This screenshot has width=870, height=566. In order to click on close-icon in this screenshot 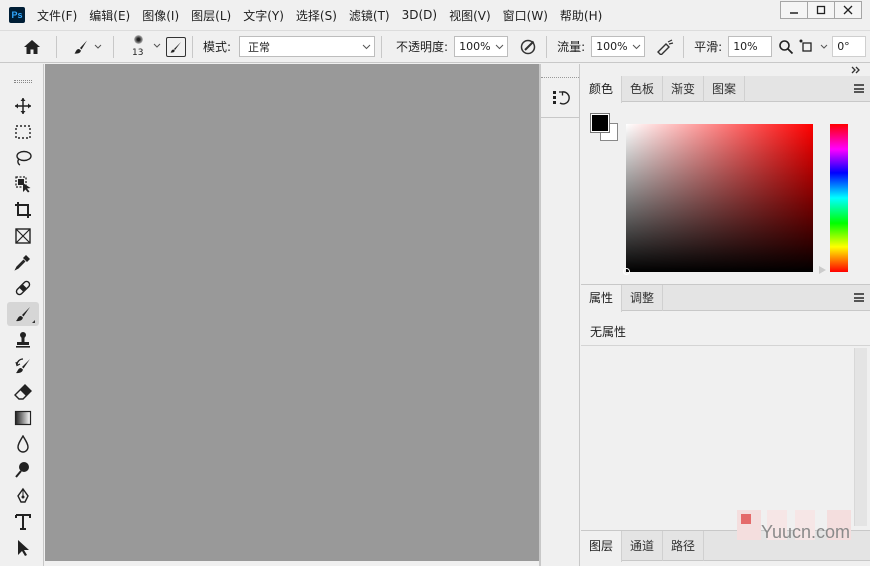, I will do `click(848, 10)`.